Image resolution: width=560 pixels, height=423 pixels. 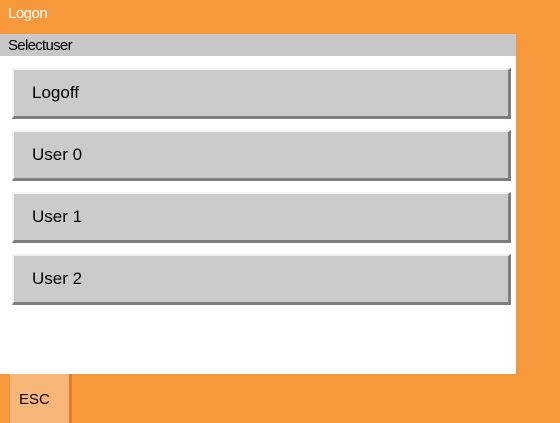 What do you see at coordinates (261, 217) in the screenshot?
I see `user-1-button: User 1` at bounding box center [261, 217].